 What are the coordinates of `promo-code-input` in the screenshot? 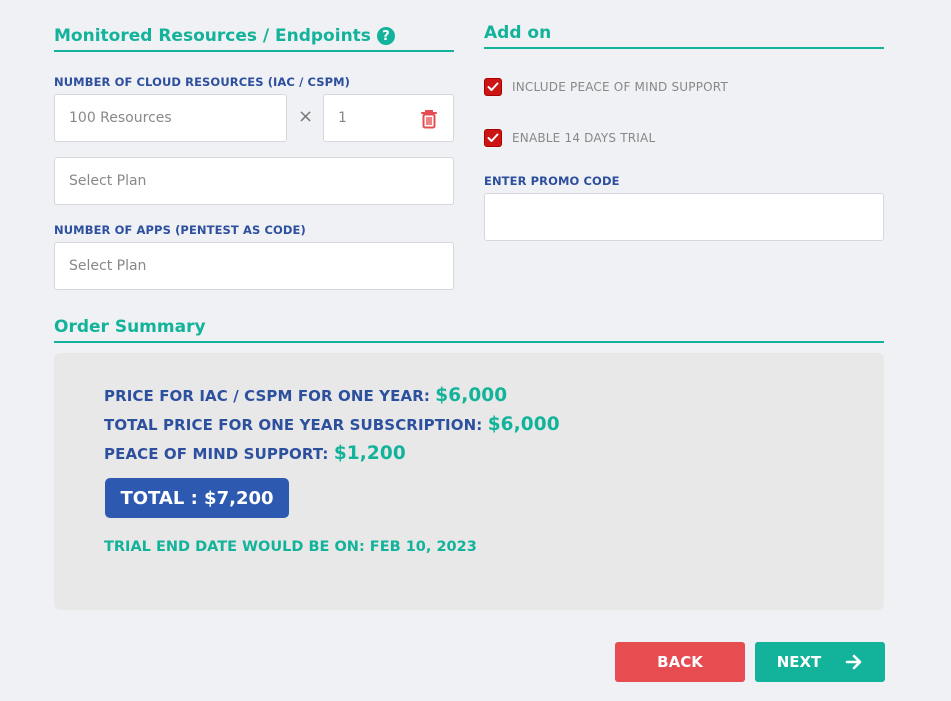 It's located at (684, 217).